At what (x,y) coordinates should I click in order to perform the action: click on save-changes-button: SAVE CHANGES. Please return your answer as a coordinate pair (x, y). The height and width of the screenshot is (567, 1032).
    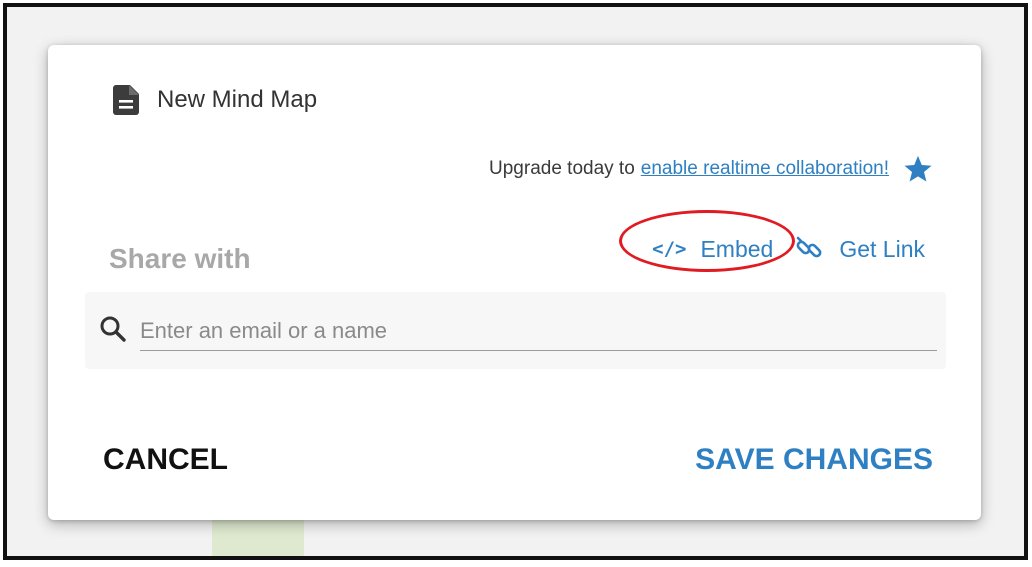
    Looking at the image, I should click on (814, 460).